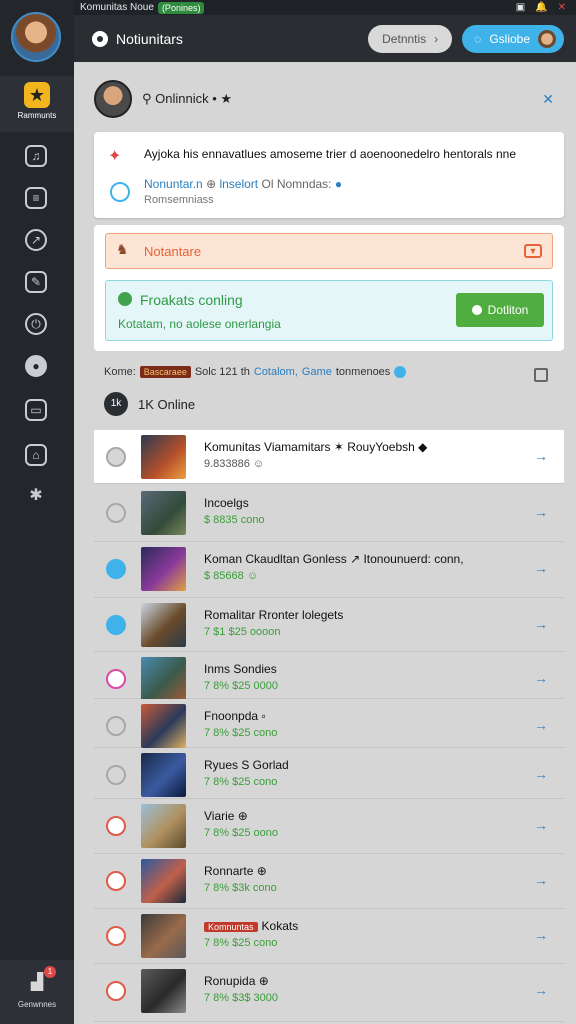 This screenshot has width=576, height=1024. Describe the element at coordinates (241, 686) in the screenshot. I see `game-price: 7 8% $25 0000` at that location.